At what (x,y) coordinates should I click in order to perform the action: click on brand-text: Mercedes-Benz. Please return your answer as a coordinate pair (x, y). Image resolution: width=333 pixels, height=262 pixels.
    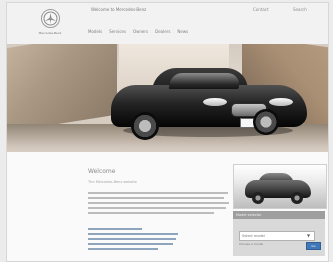
    Looking at the image, I should click on (50, 33).